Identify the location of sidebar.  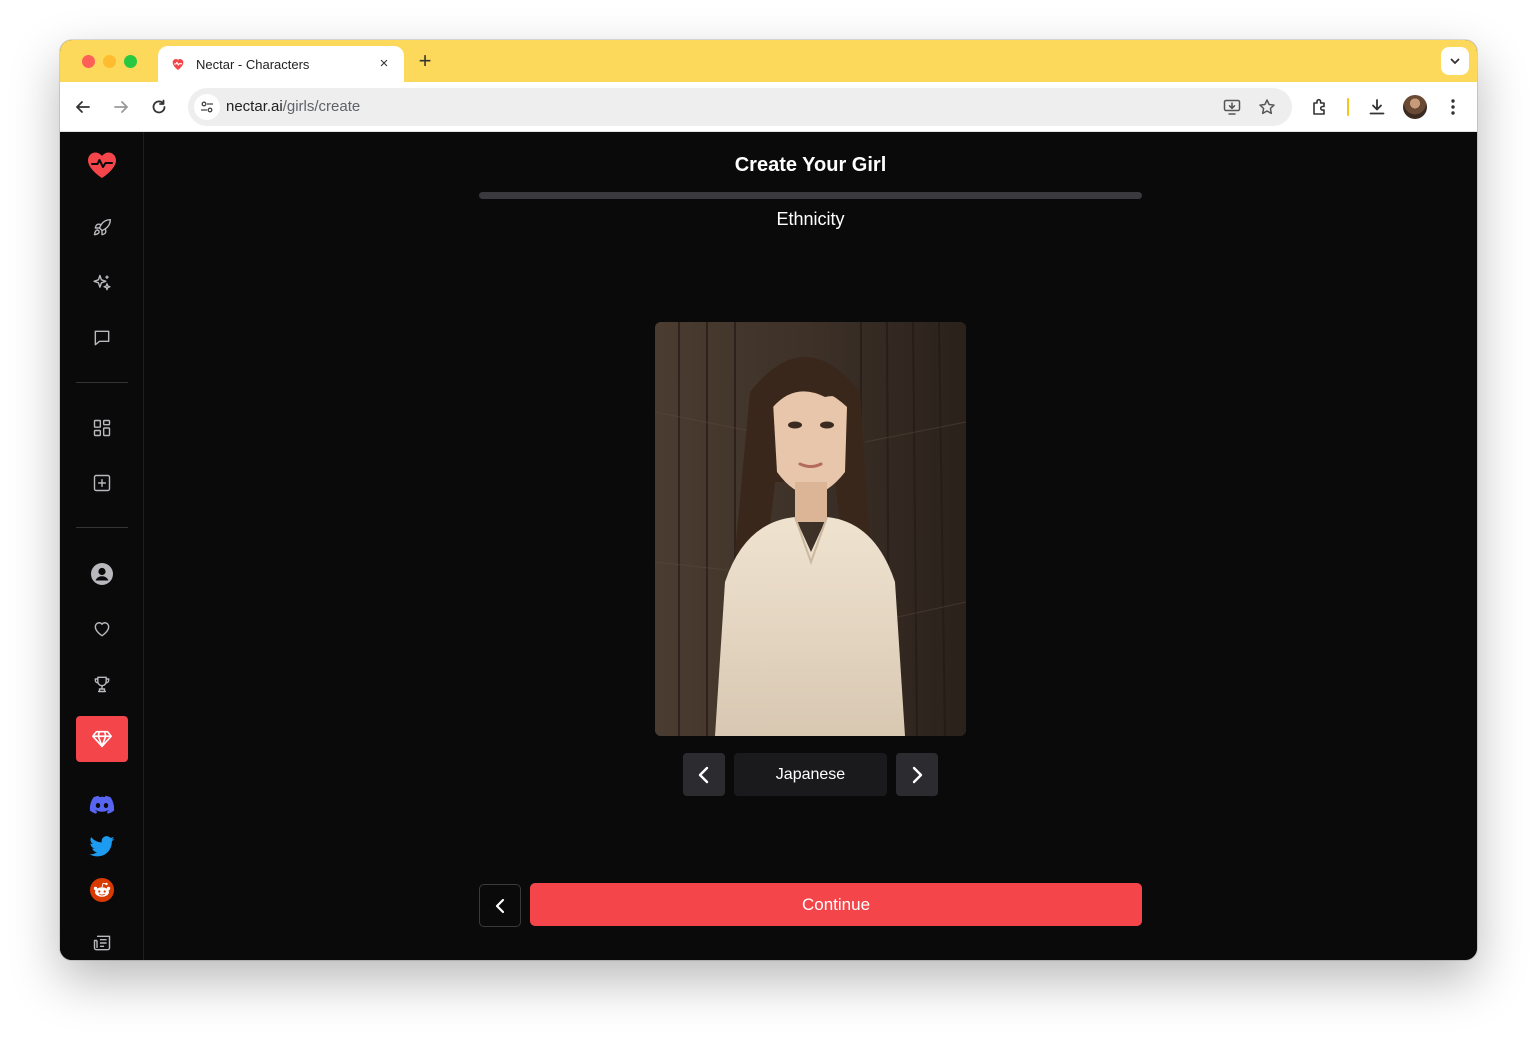
(102, 546).